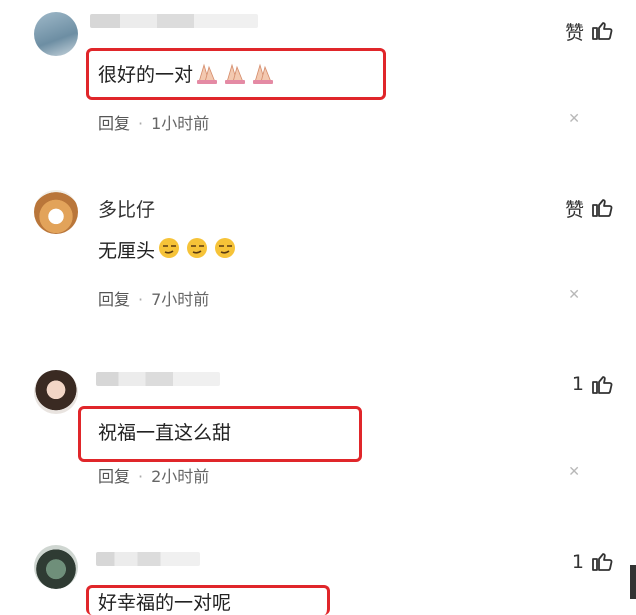 The height and width of the screenshot is (615, 636). Describe the element at coordinates (146, 75) in the screenshot. I see `comment-text: 很好的一对` at that location.